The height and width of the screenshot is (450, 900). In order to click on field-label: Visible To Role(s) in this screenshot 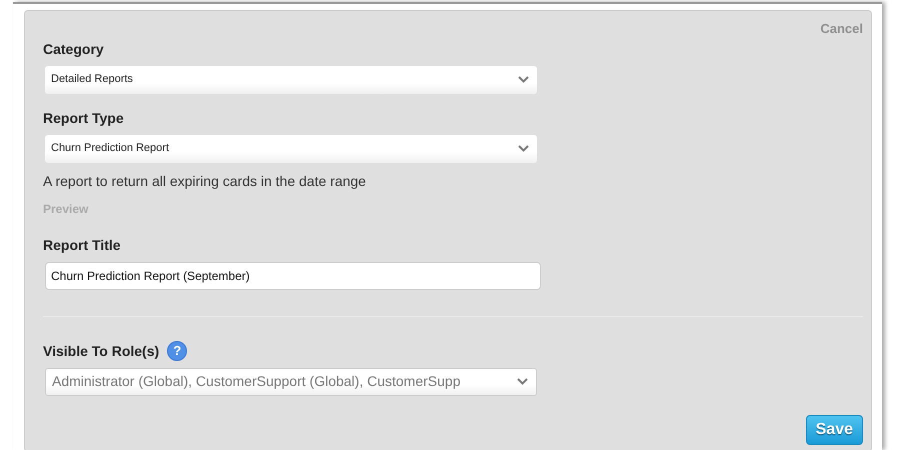, I will do `click(101, 351)`.